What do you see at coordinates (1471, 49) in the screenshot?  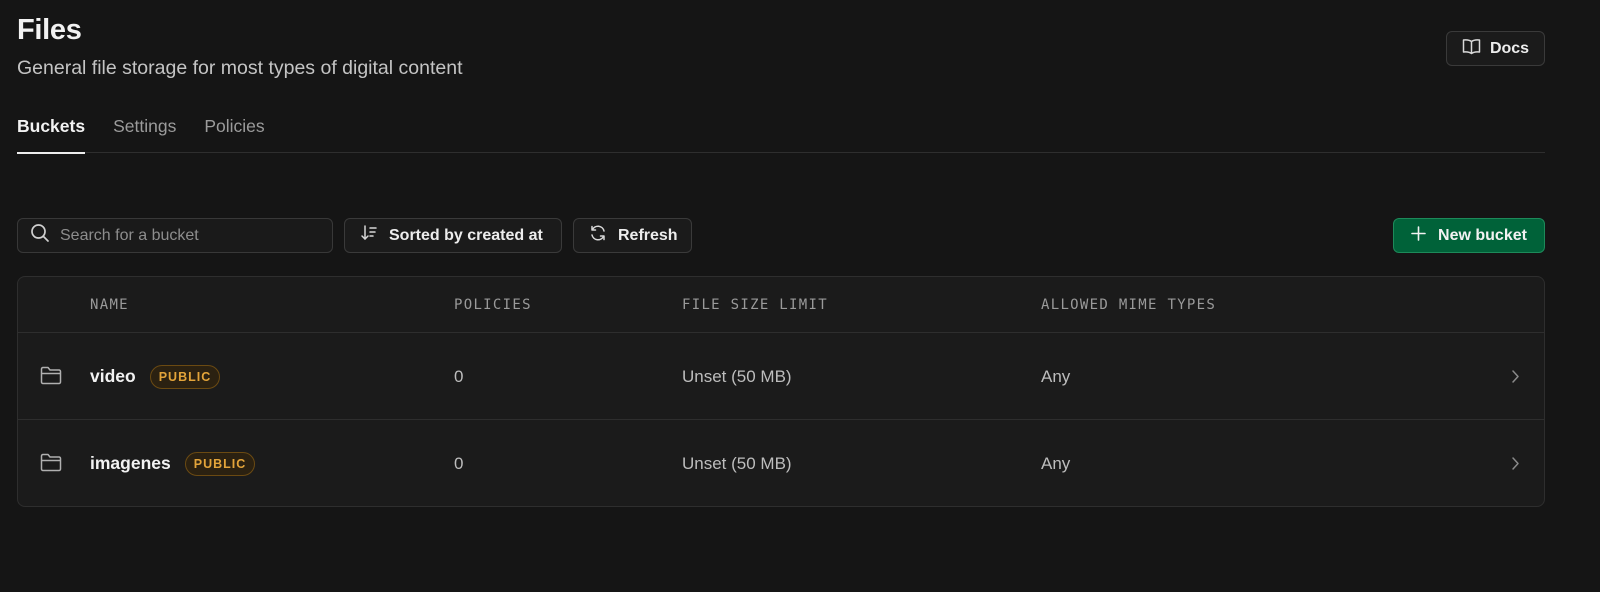 I see `book-icon` at bounding box center [1471, 49].